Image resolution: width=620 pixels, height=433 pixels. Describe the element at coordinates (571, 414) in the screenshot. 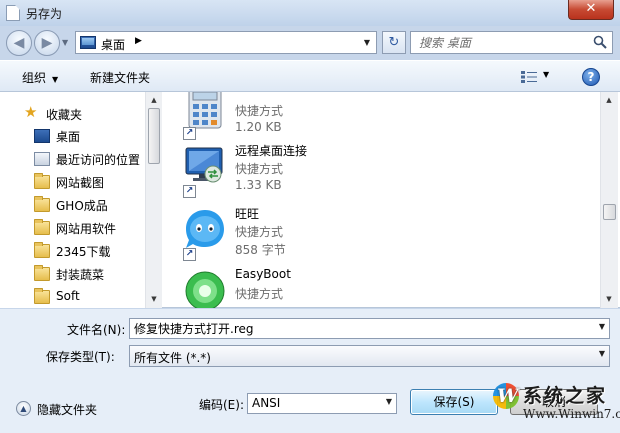

I see `watermark-url: Www.Winwin7.com` at that location.